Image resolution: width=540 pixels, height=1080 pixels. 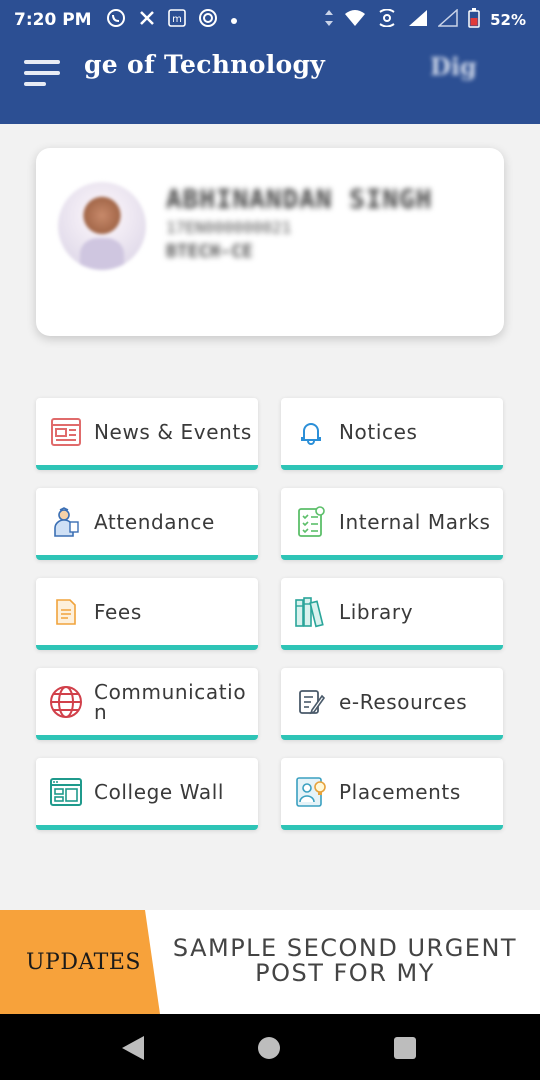 What do you see at coordinates (403, 701) in the screenshot?
I see `tile-label: e-Resources` at bounding box center [403, 701].